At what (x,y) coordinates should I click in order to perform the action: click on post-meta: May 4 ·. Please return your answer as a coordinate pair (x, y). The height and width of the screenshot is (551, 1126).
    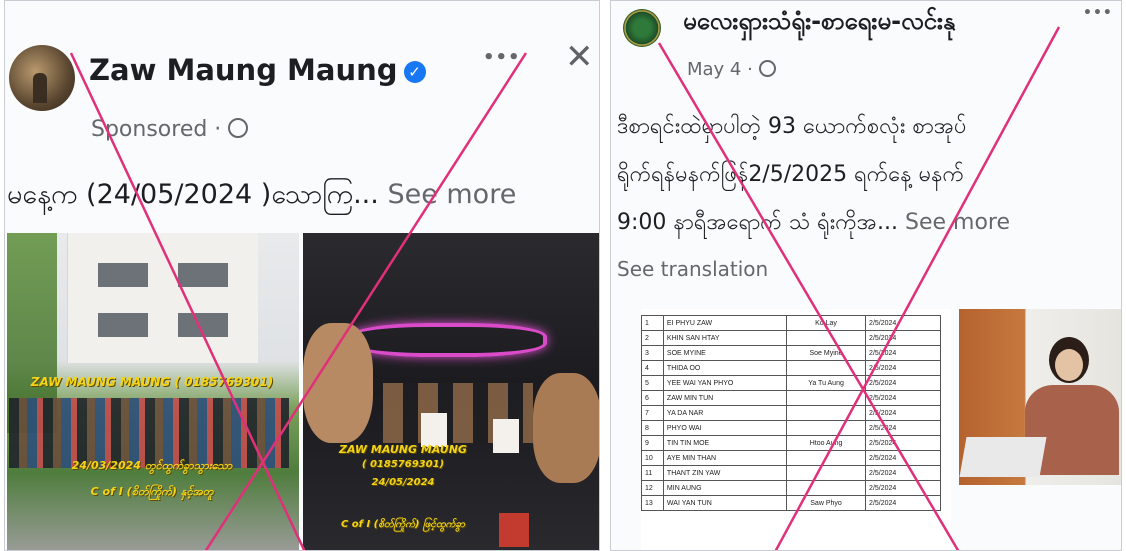
    Looking at the image, I should click on (731, 69).